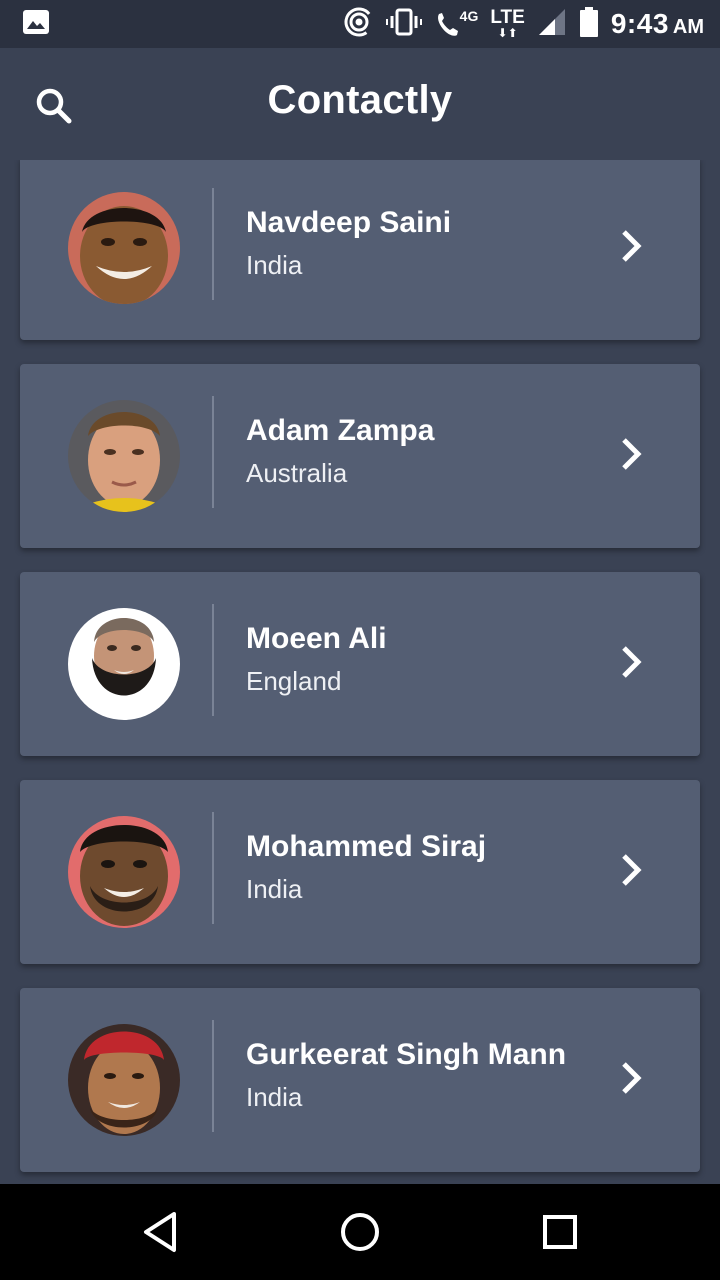  What do you see at coordinates (507, 33) in the screenshot?
I see `data-arrows-icon: ⬇⬆` at bounding box center [507, 33].